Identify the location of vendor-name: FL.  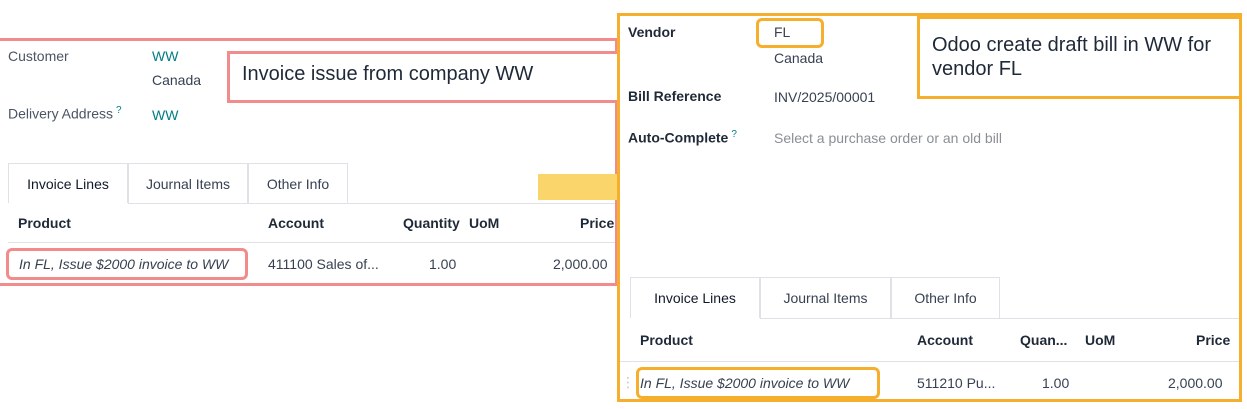
(782, 32).